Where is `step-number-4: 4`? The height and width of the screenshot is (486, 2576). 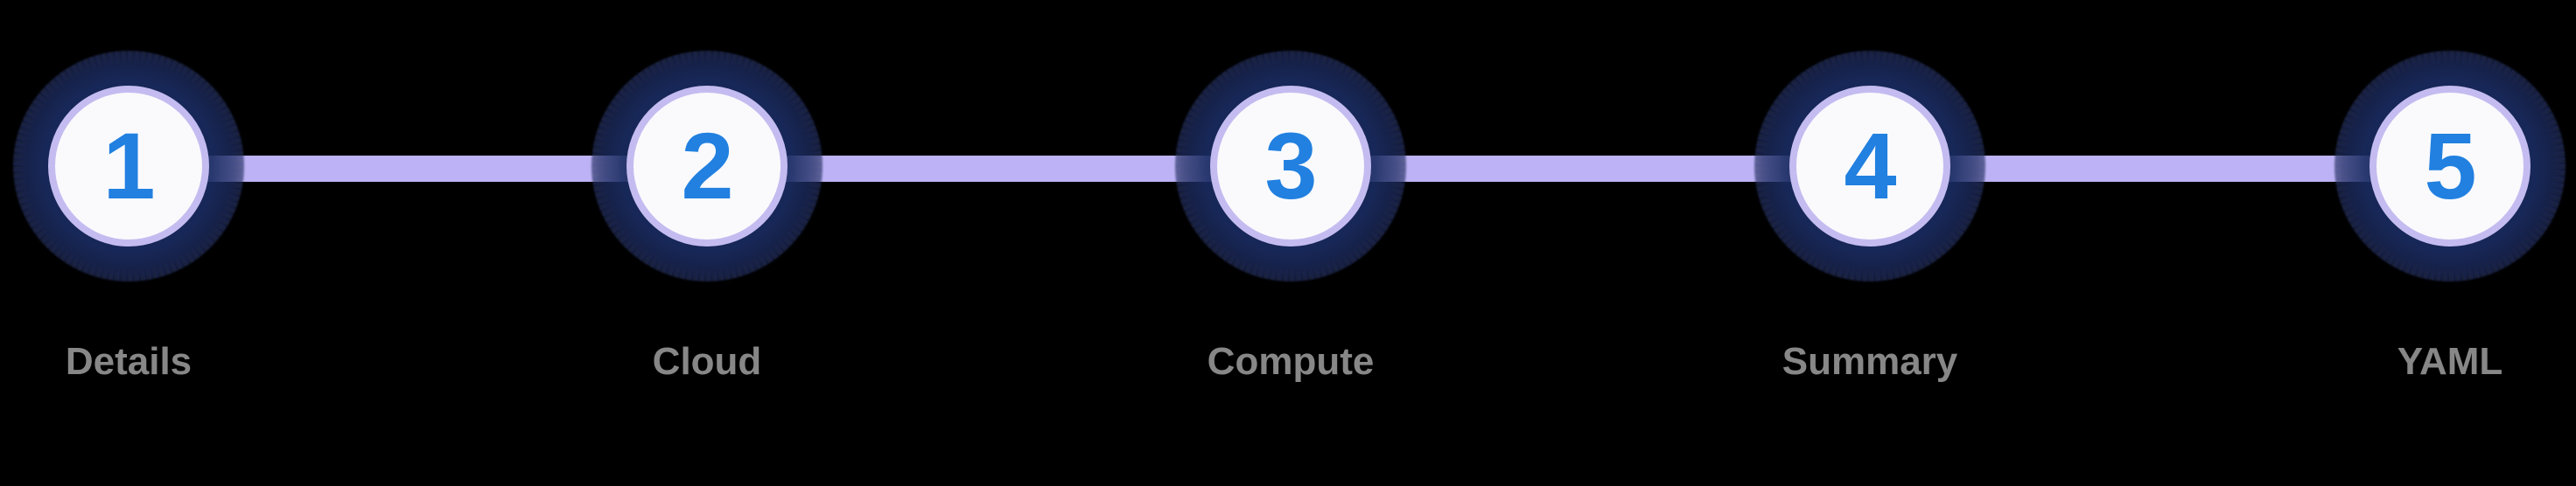 step-number-4: 4 is located at coordinates (1870, 166).